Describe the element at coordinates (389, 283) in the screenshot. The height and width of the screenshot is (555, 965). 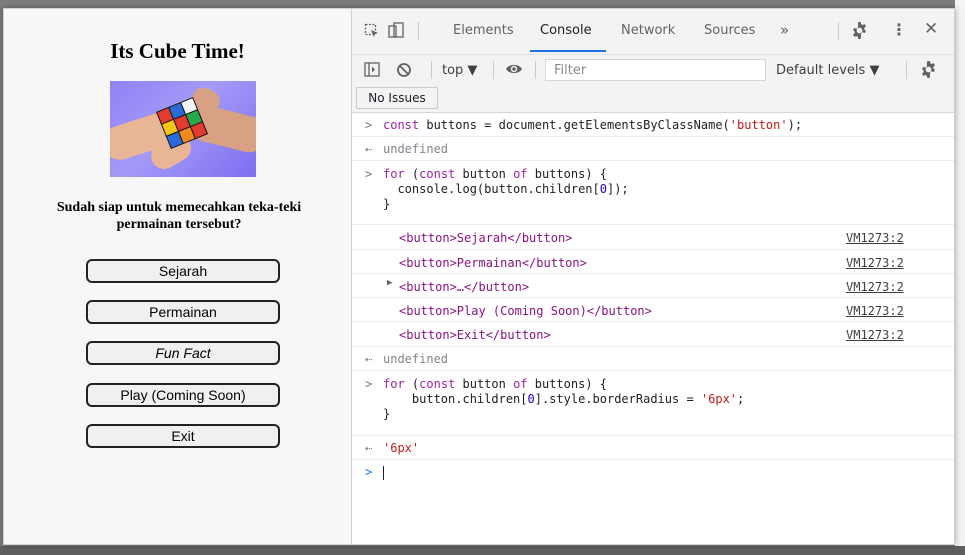
I see `expand-triangle-icon: ▶` at that location.